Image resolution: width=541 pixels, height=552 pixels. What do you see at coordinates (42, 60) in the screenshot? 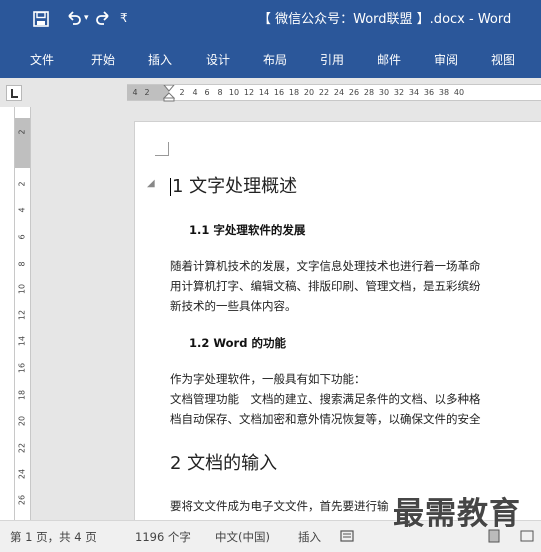
I see `tab-file: 文件` at bounding box center [42, 60].